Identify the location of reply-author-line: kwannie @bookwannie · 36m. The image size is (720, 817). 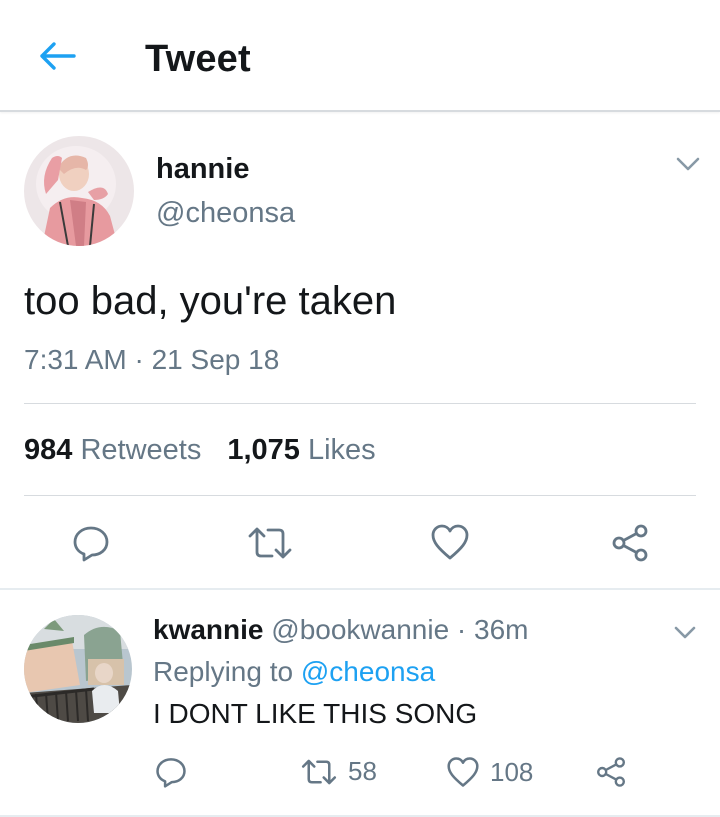
(341, 630).